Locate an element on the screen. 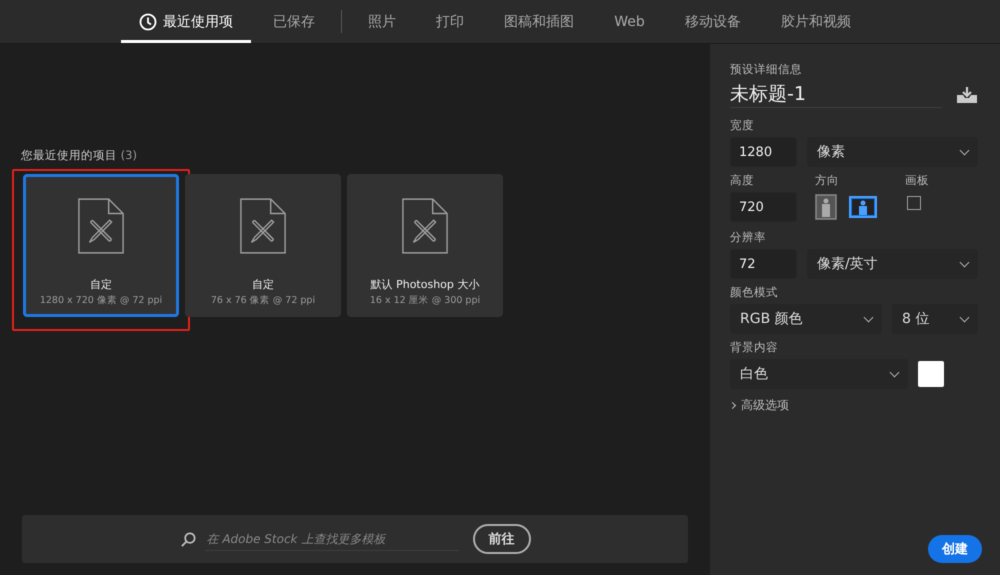 Image resolution: width=1000 pixels, height=575 pixels. panel-heading: 预设详细信息 is located at coordinates (766, 69).